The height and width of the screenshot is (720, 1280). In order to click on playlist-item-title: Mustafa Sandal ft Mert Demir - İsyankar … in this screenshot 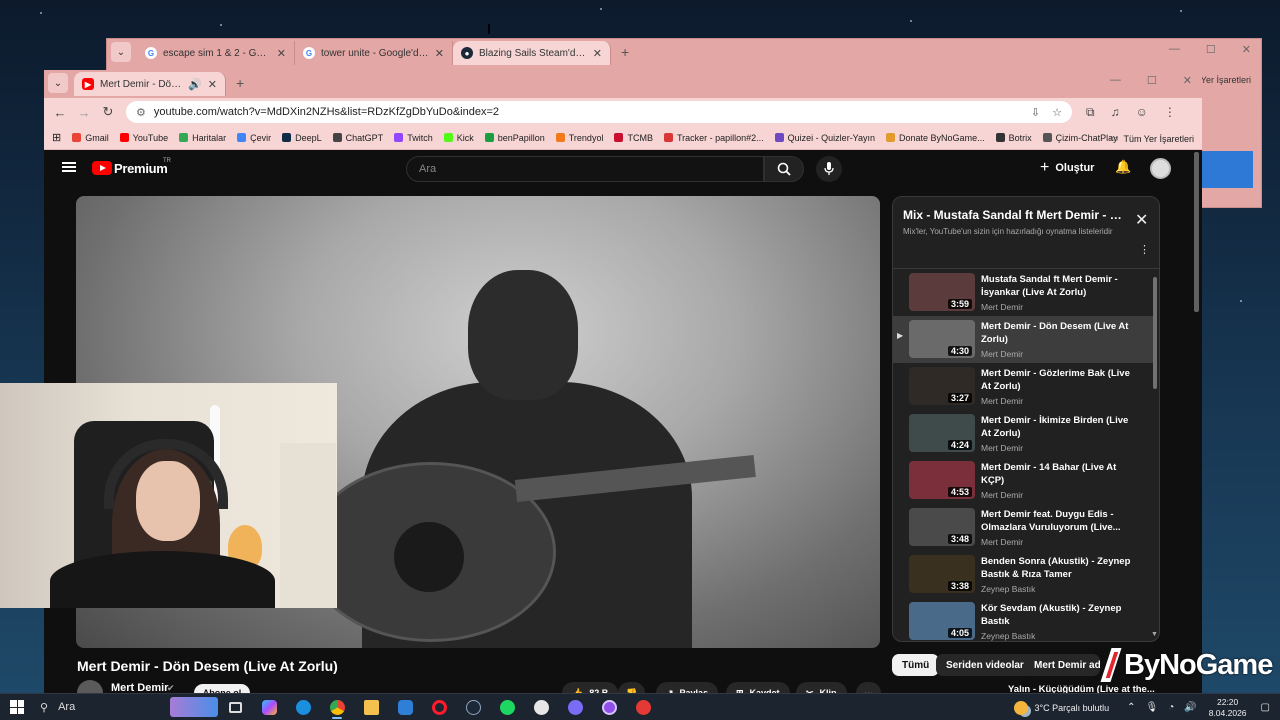, I will do `click(1056, 286)`.